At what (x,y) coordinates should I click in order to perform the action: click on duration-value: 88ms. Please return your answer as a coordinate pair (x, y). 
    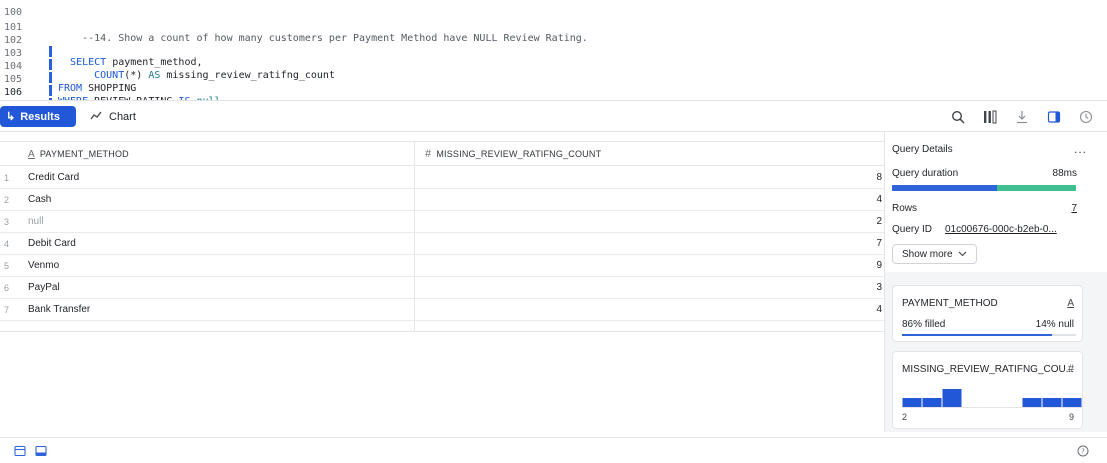
    Looking at the image, I should click on (1064, 173).